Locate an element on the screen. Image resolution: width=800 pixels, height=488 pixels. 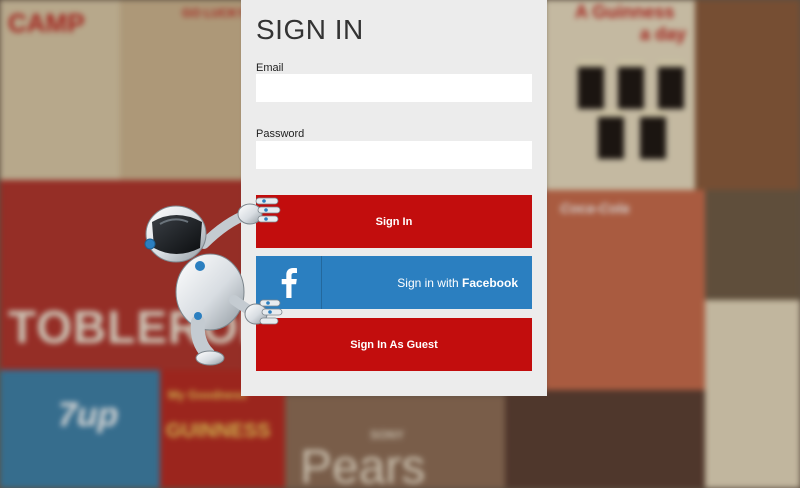
facebook-button-label: Sign in with Facebook is located at coordinates (427, 283).